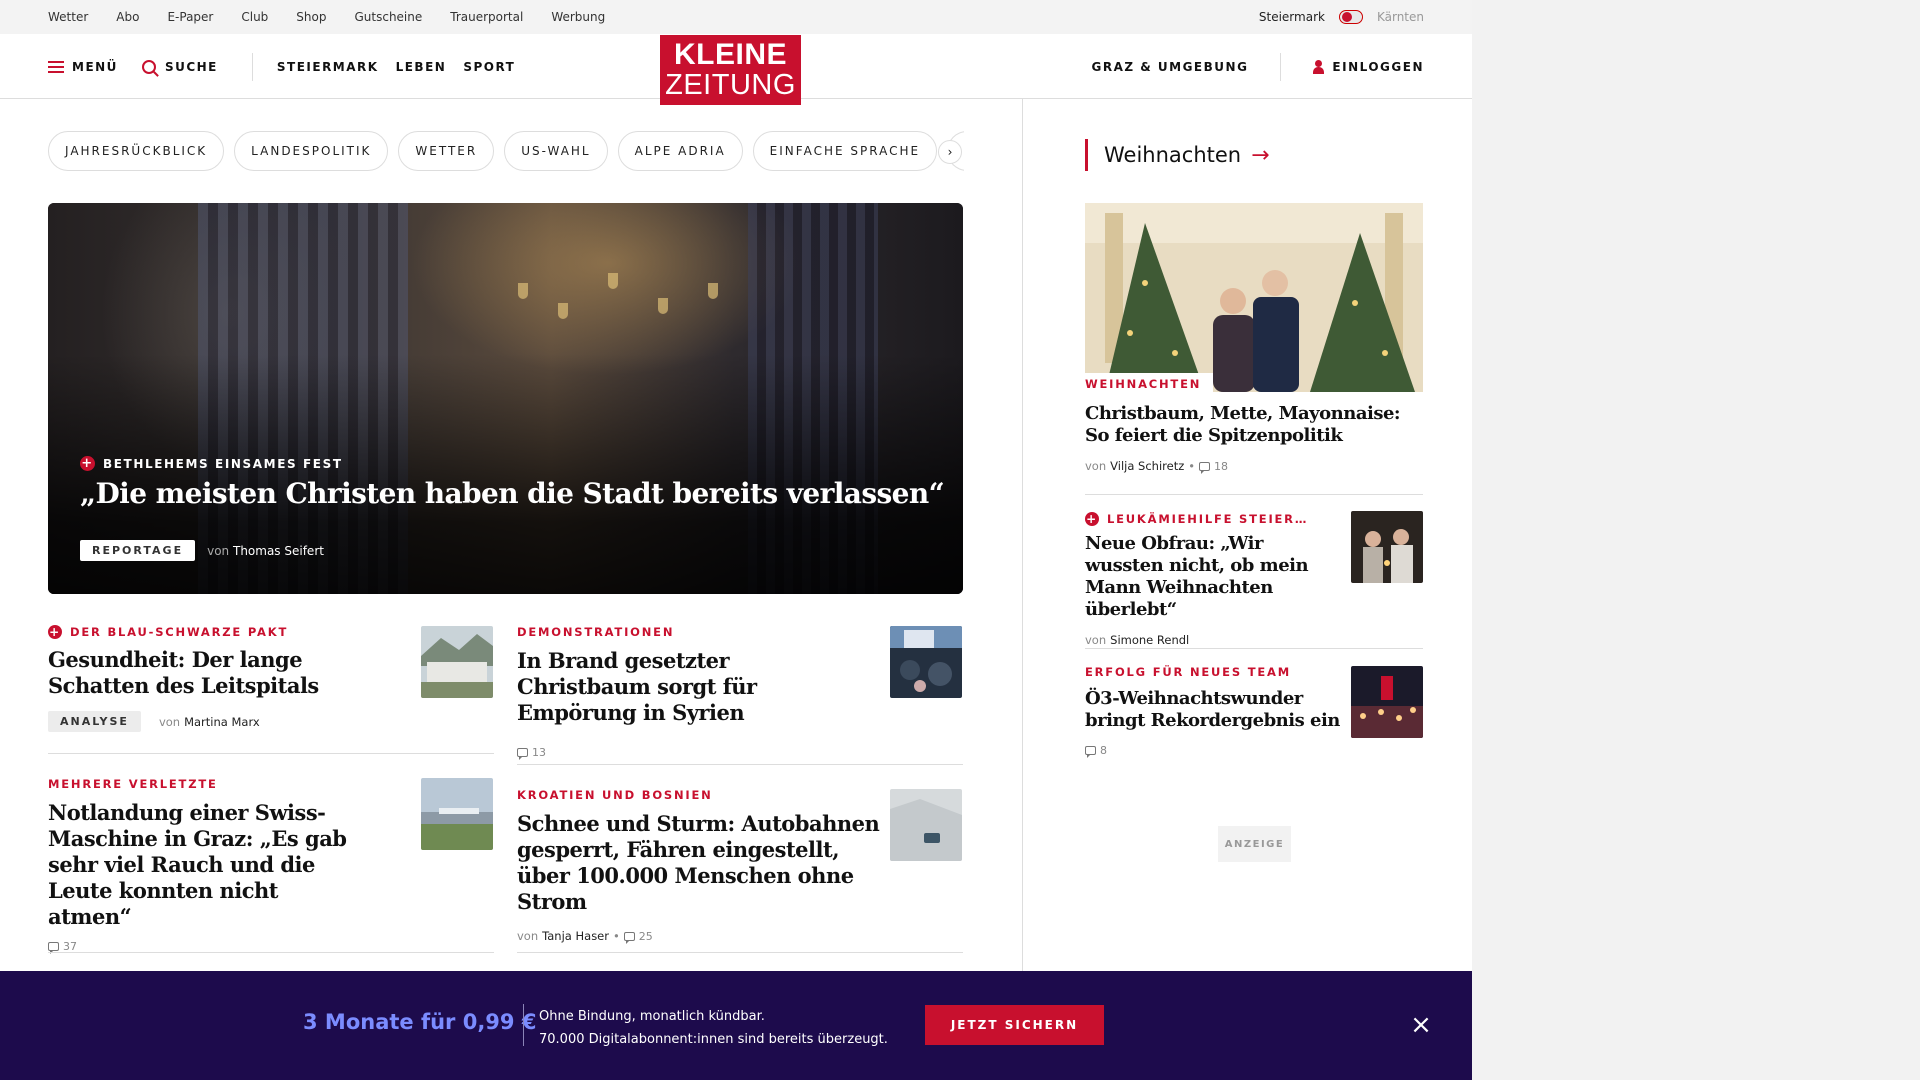 This screenshot has height=1080, width=1920. I want to click on hamburger-icon, so click(56, 66).